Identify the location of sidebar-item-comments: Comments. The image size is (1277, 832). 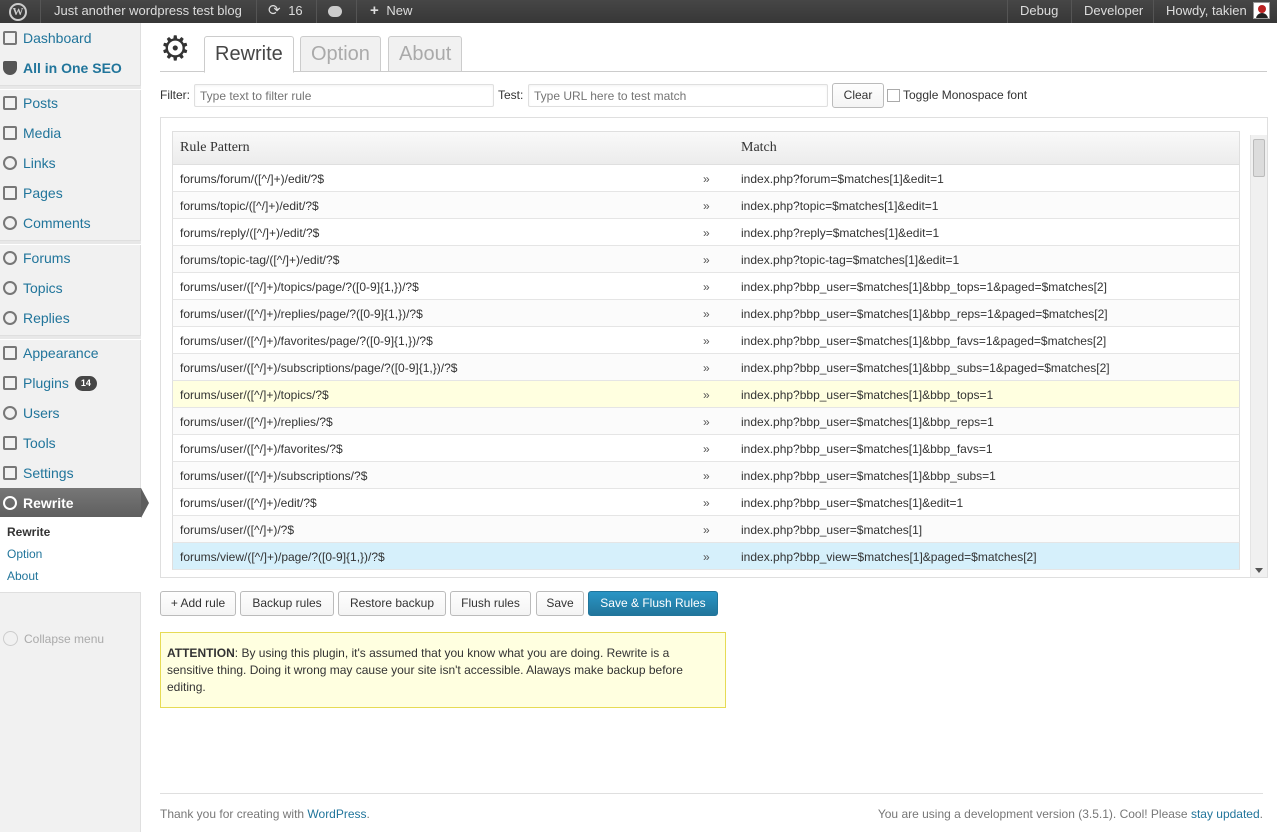
(70, 223).